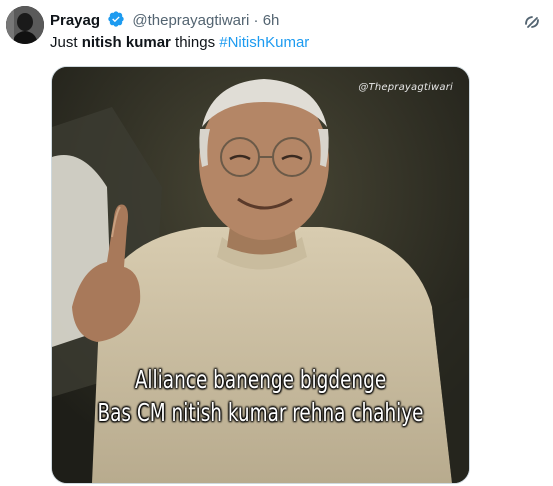  I want to click on avatar-image, so click(25, 25).